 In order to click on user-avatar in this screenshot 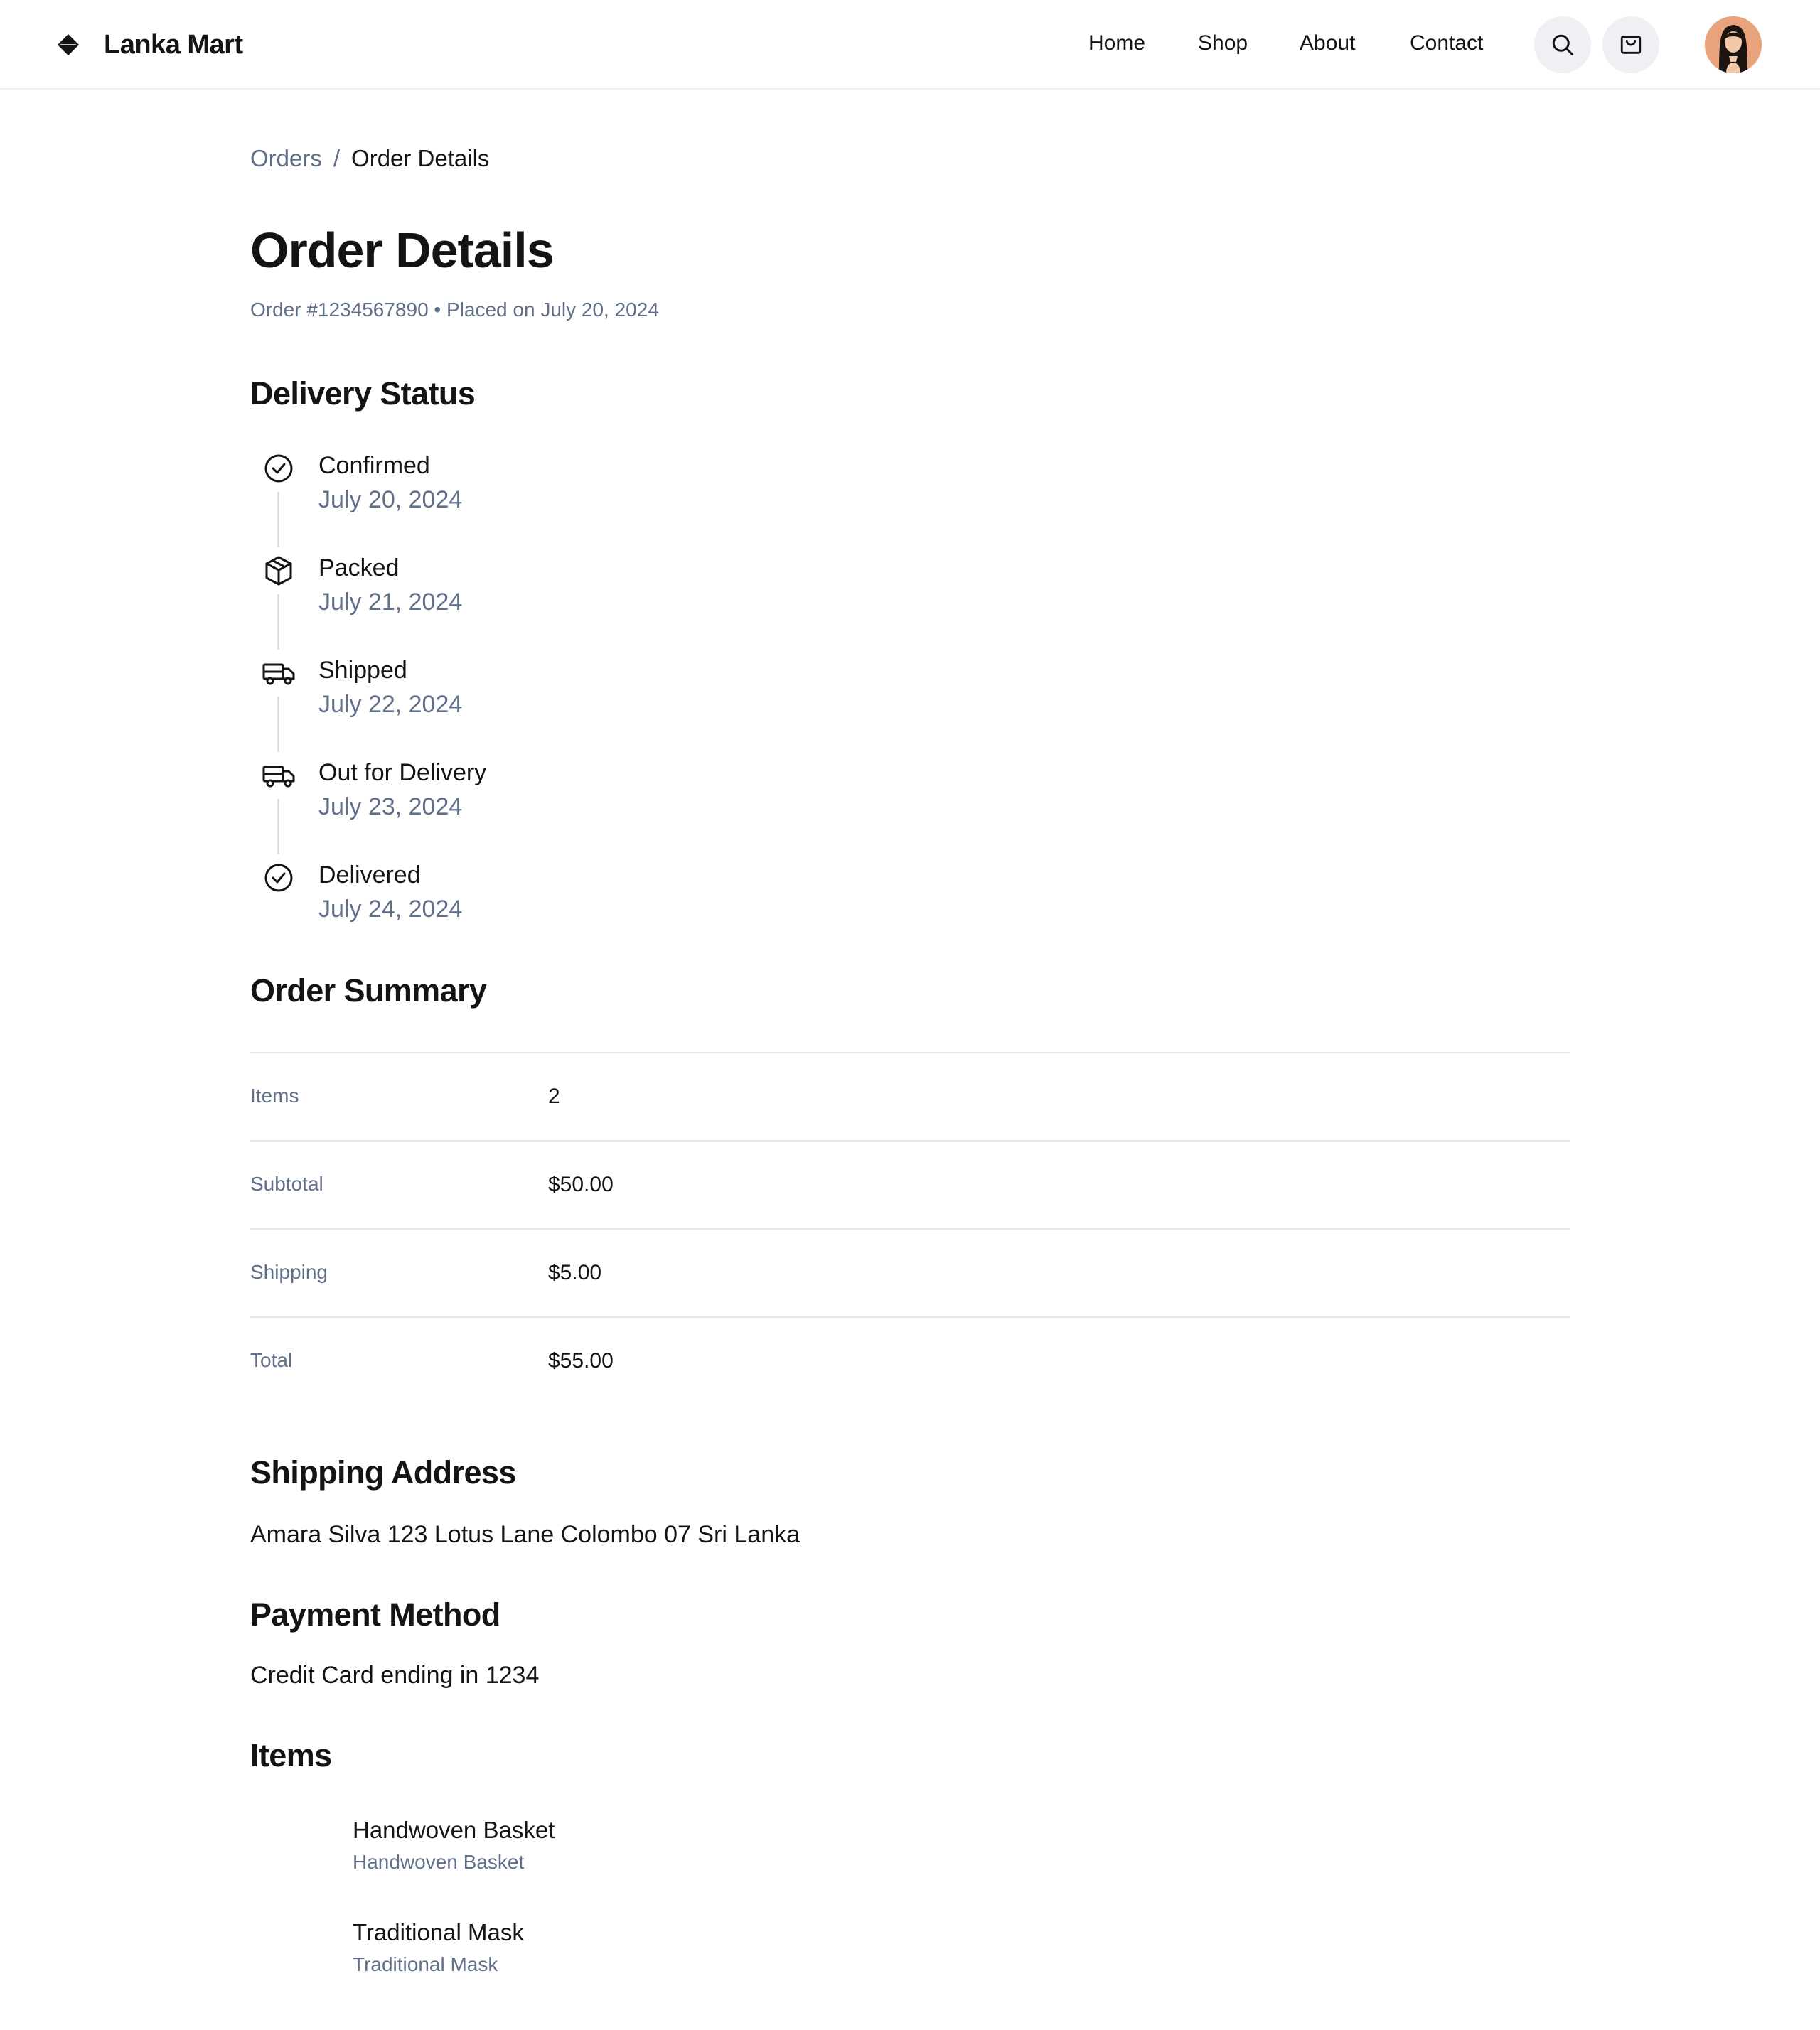, I will do `click(1734, 44)`.